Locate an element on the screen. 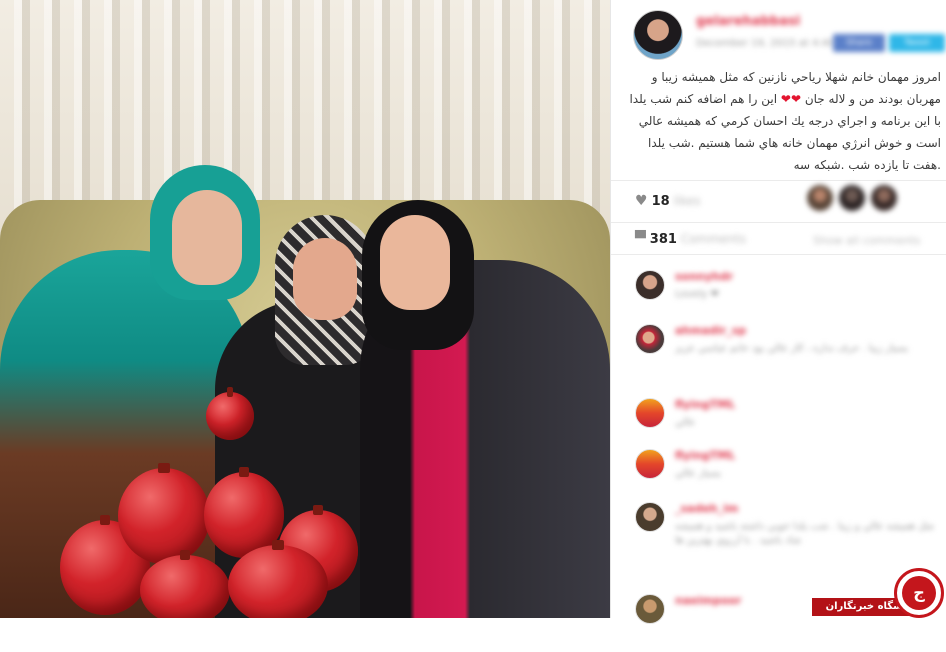 The image size is (946, 652). brand-watermark: باشگاه خبرنگاران ج is located at coordinates (879, 593).